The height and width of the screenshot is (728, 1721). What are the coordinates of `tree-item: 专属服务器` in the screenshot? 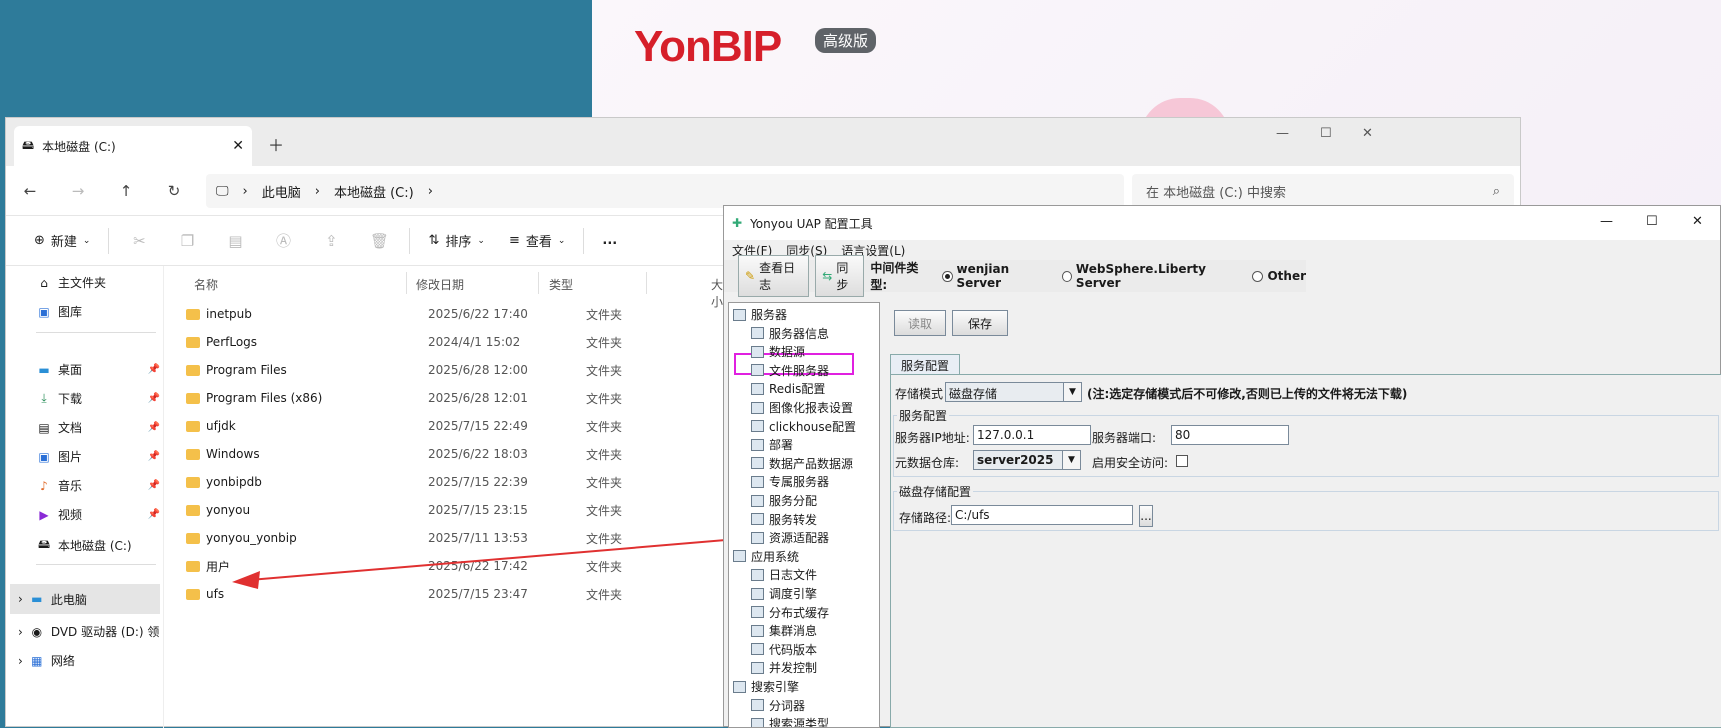 It's located at (790, 481).